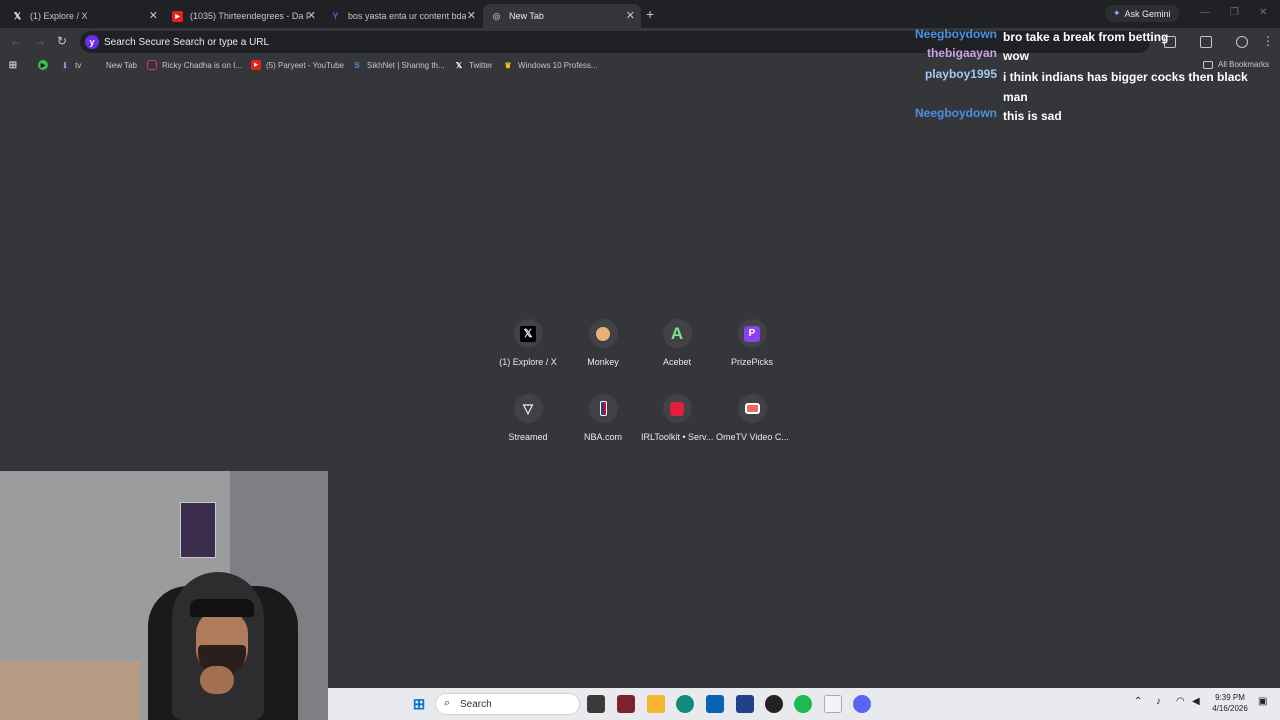 The height and width of the screenshot is (720, 1280). Describe the element at coordinates (62, 41) in the screenshot. I see `reload-icon: ↻` at that location.